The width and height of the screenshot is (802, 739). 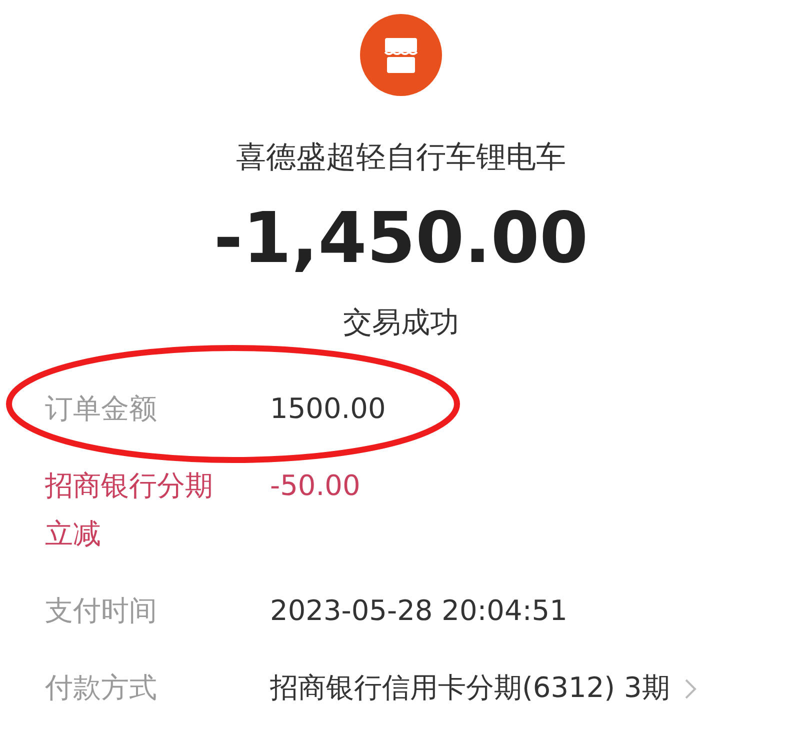 What do you see at coordinates (401, 238) in the screenshot?
I see `payment-amount: -1,450.00` at bounding box center [401, 238].